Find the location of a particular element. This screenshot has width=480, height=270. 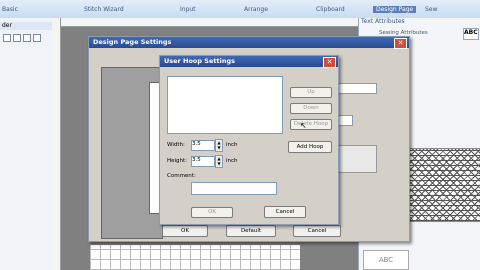

down-button: Down is located at coordinates (311, 108).